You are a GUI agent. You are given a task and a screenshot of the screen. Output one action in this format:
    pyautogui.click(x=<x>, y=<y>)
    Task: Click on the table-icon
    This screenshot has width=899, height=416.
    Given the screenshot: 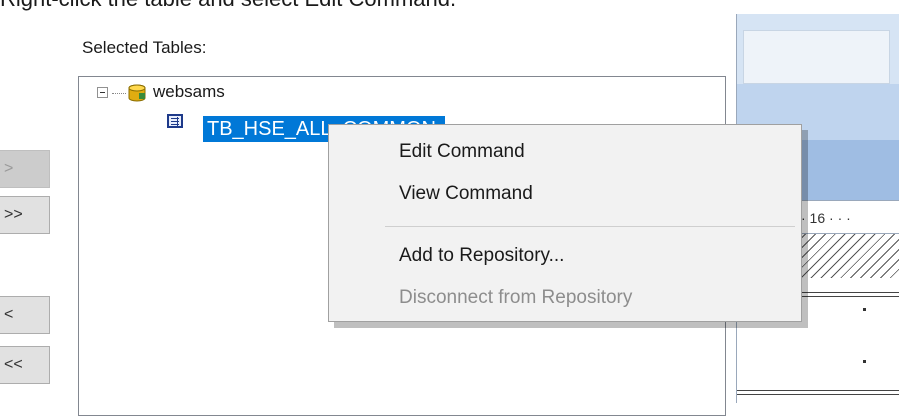 What is the action you would take?
    pyautogui.click(x=175, y=121)
    